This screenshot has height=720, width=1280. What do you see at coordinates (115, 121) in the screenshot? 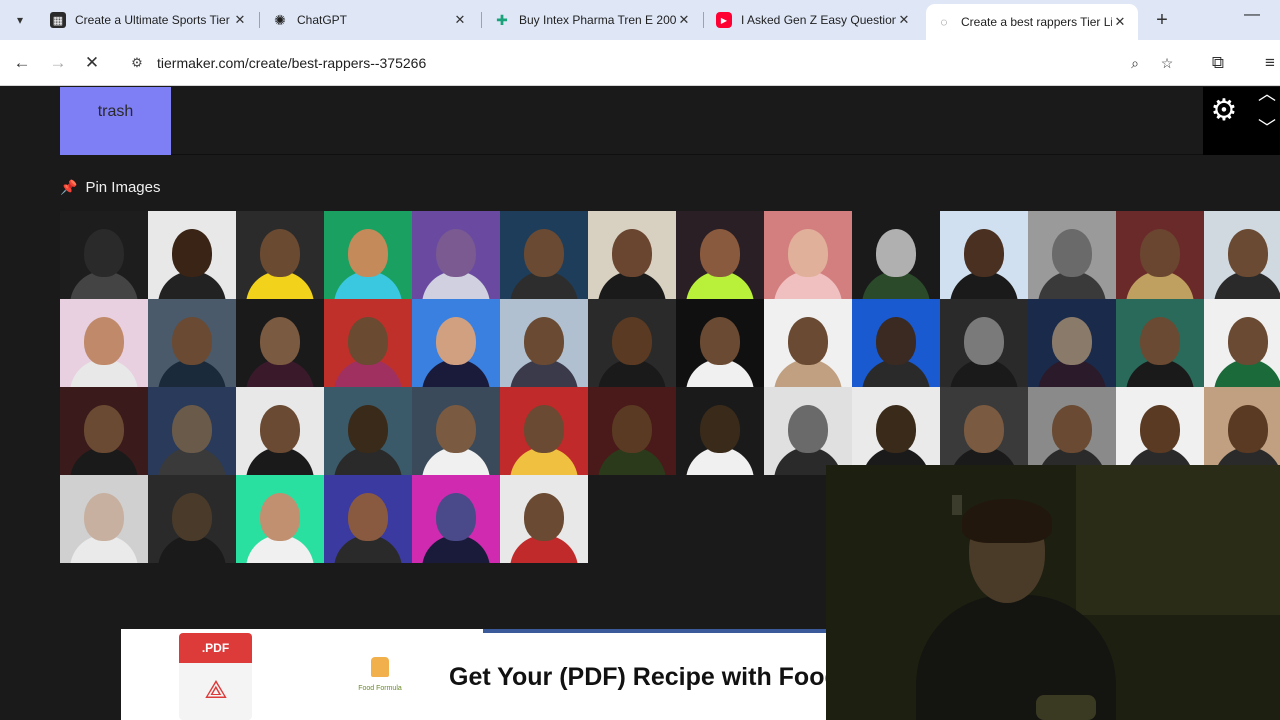
I see `tier-label: trash` at bounding box center [115, 121].